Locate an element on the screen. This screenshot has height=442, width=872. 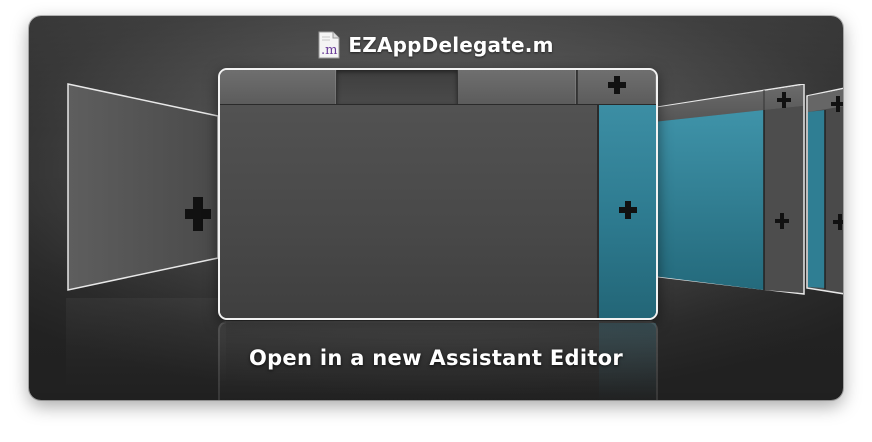
objc-m-file-icon: .m is located at coordinates (329, 45).